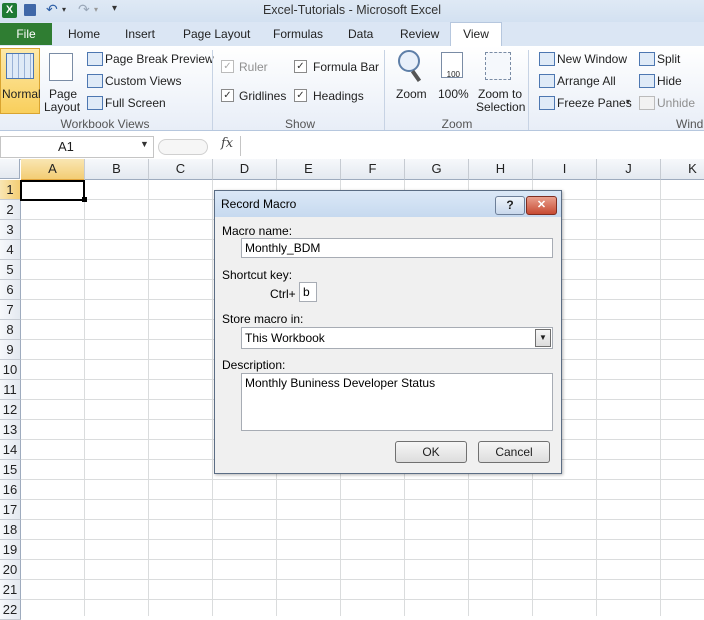  What do you see at coordinates (253, 67) in the screenshot?
I see `ruler-label: Ruler` at bounding box center [253, 67].